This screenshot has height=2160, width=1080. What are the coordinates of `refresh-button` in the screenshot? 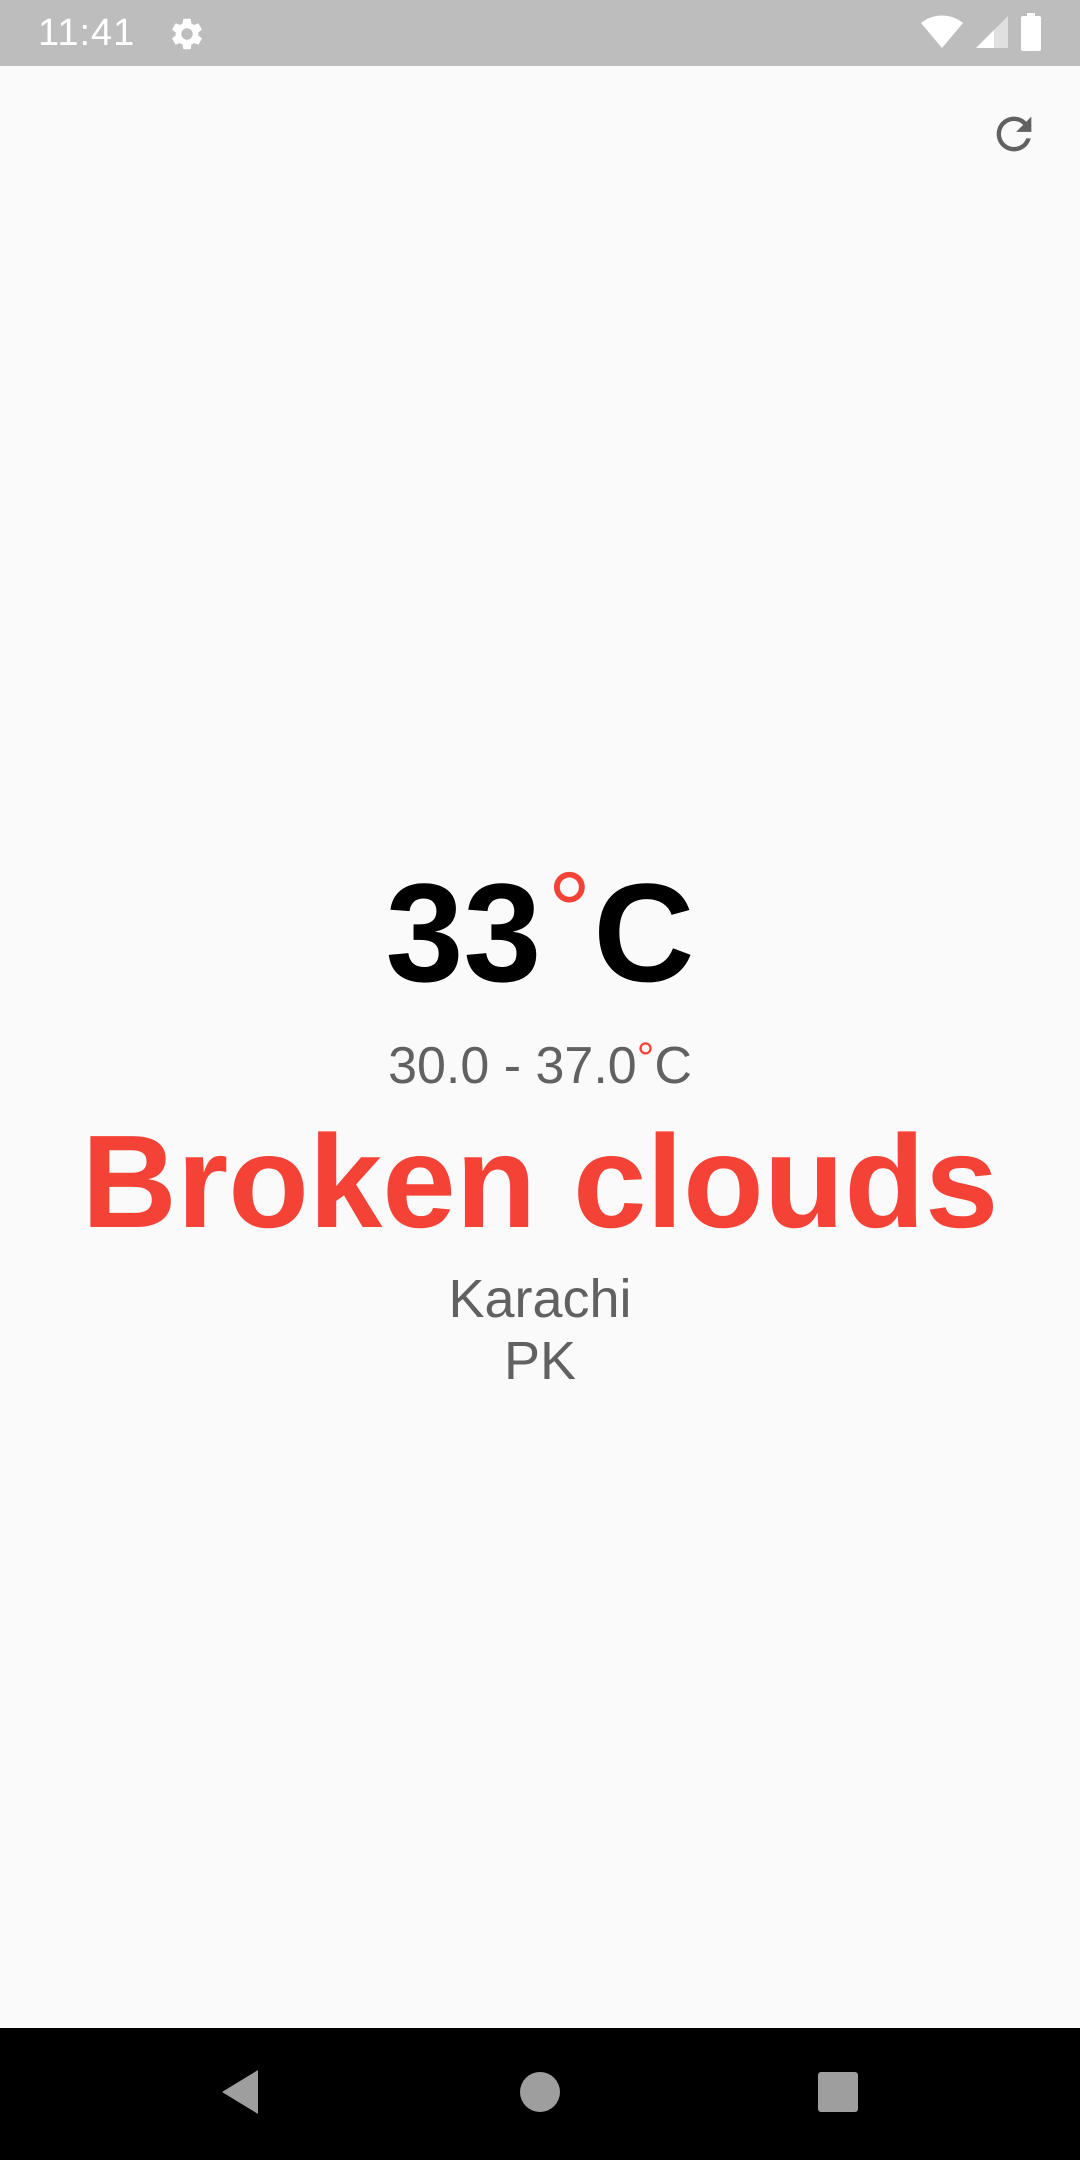 It's located at (1014, 136).